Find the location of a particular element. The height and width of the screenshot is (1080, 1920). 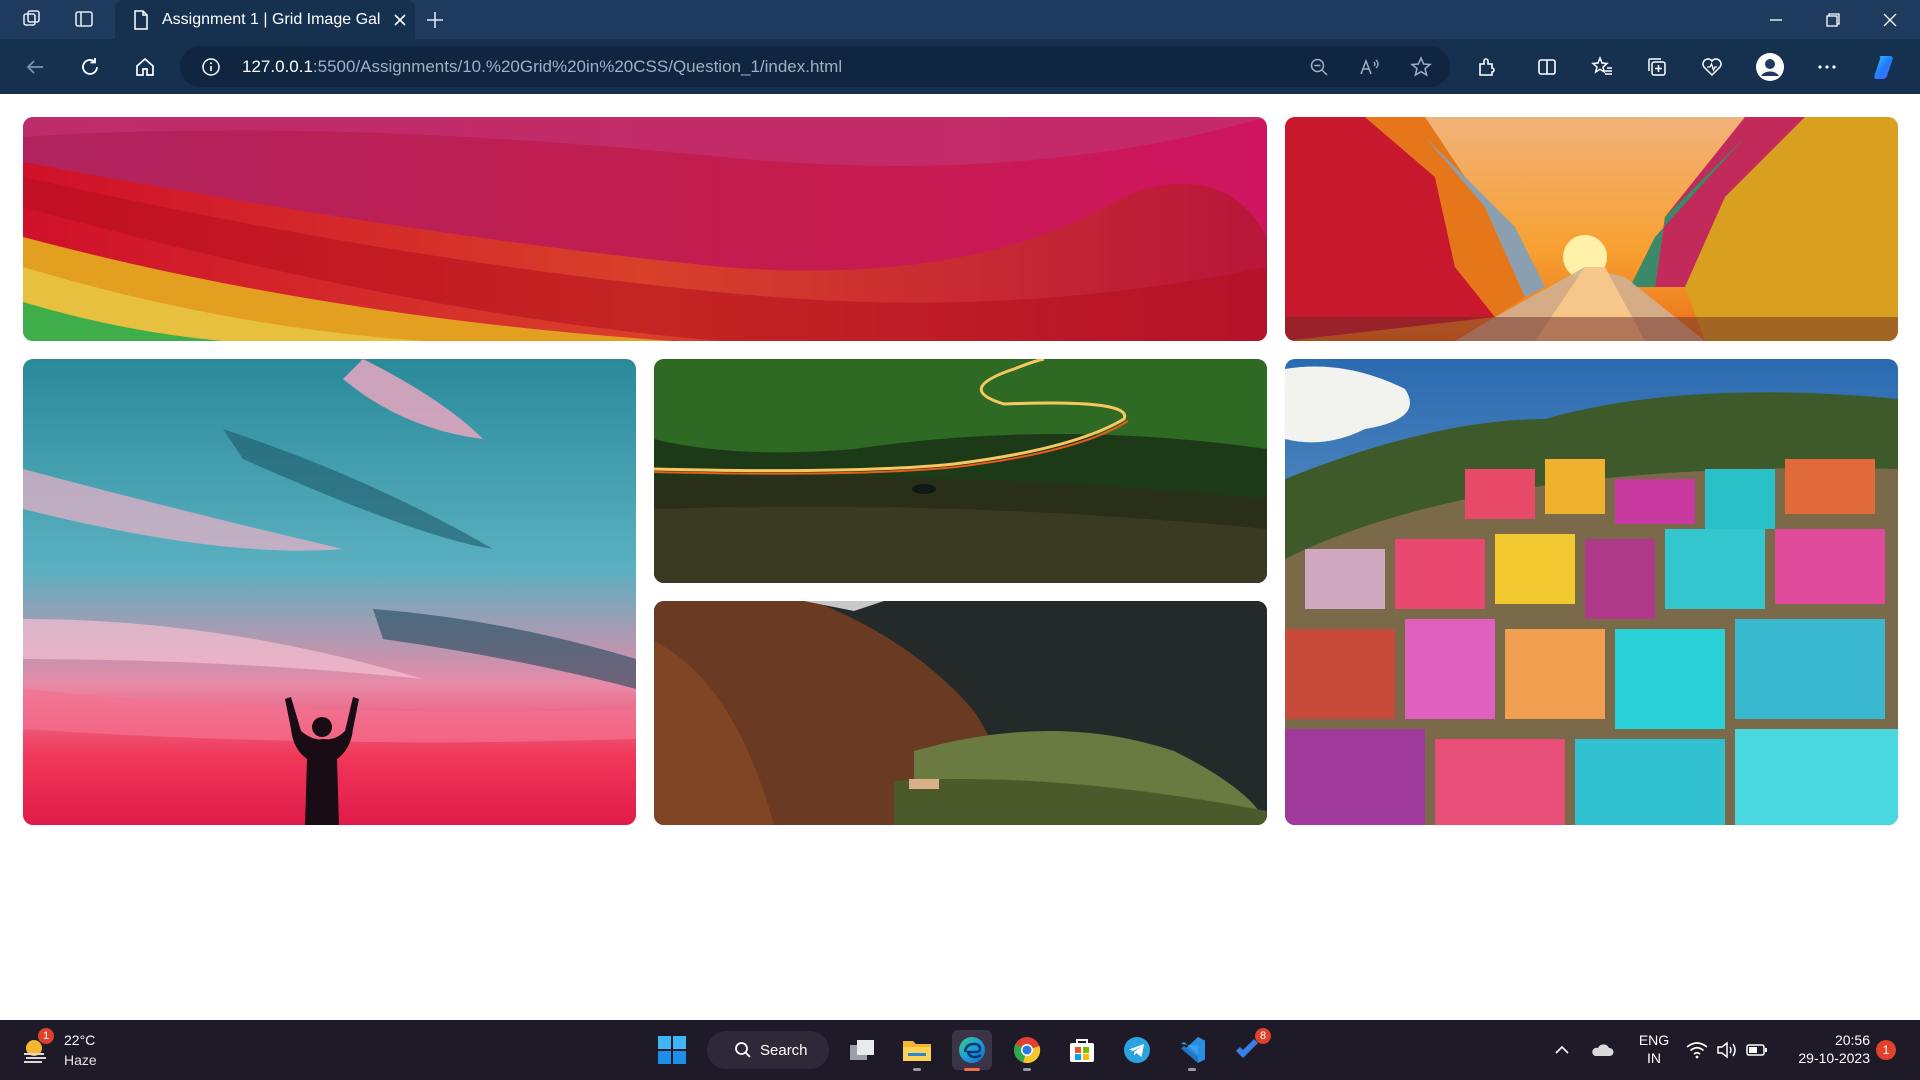

wifi-icon is located at coordinates (1697, 1050).